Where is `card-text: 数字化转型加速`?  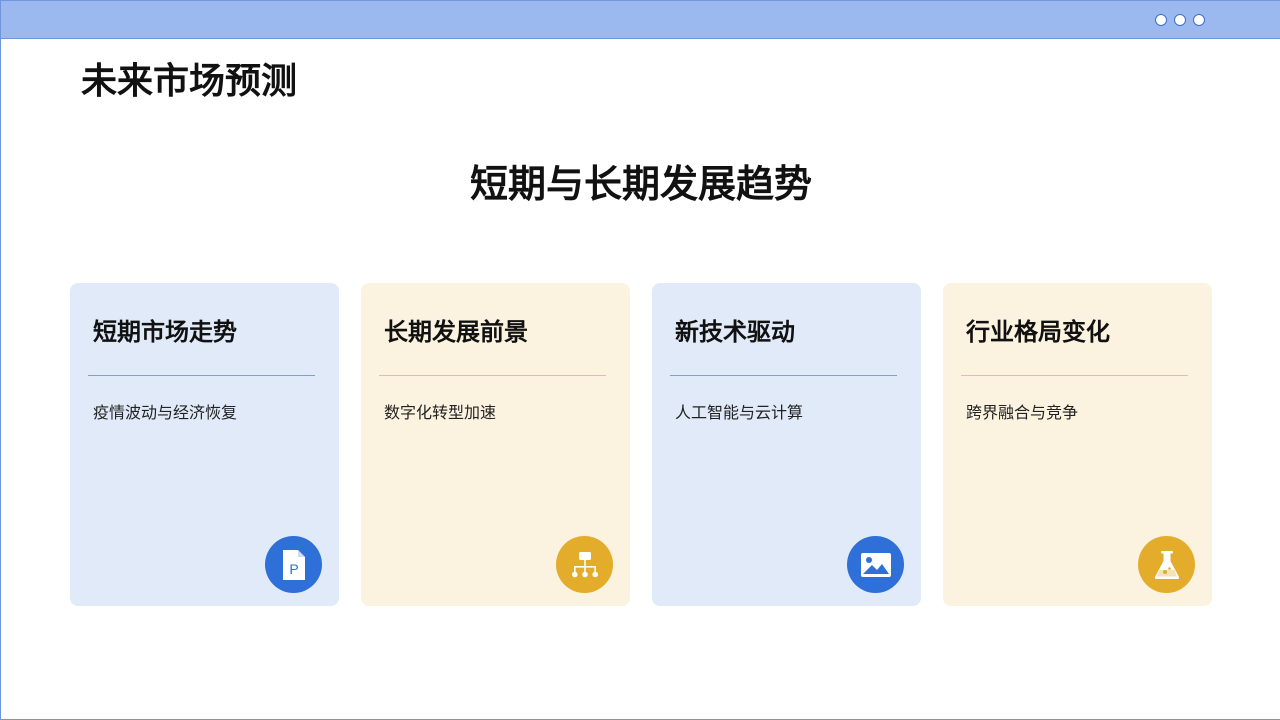 card-text: 数字化转型加速 is located at coordinates (440, 412).